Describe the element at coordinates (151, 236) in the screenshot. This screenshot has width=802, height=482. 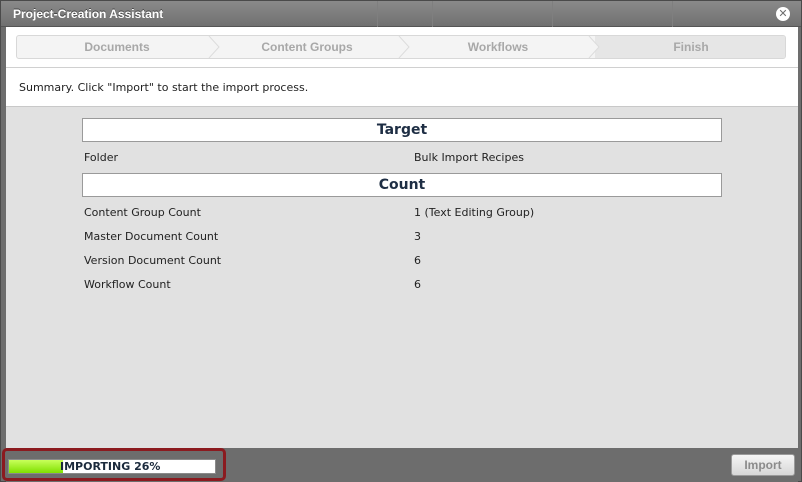
I see `summary-row-label: Master Document Count` at that location.